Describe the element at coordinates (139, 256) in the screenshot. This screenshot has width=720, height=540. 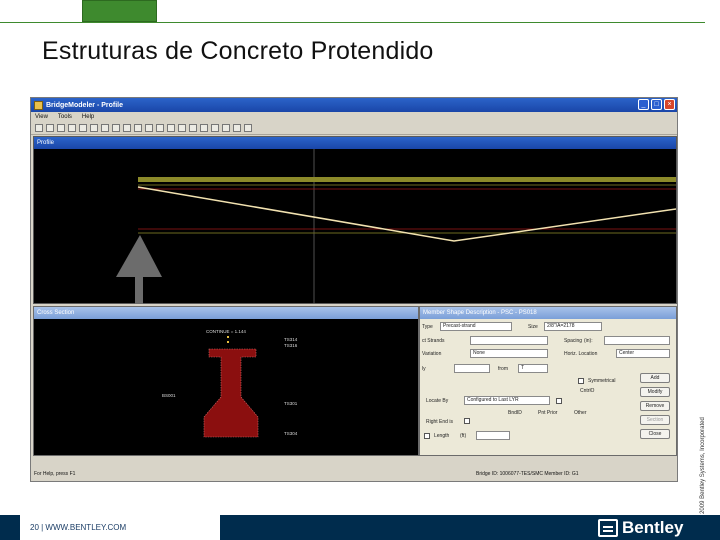
I see `support-marker-icon` at that location.